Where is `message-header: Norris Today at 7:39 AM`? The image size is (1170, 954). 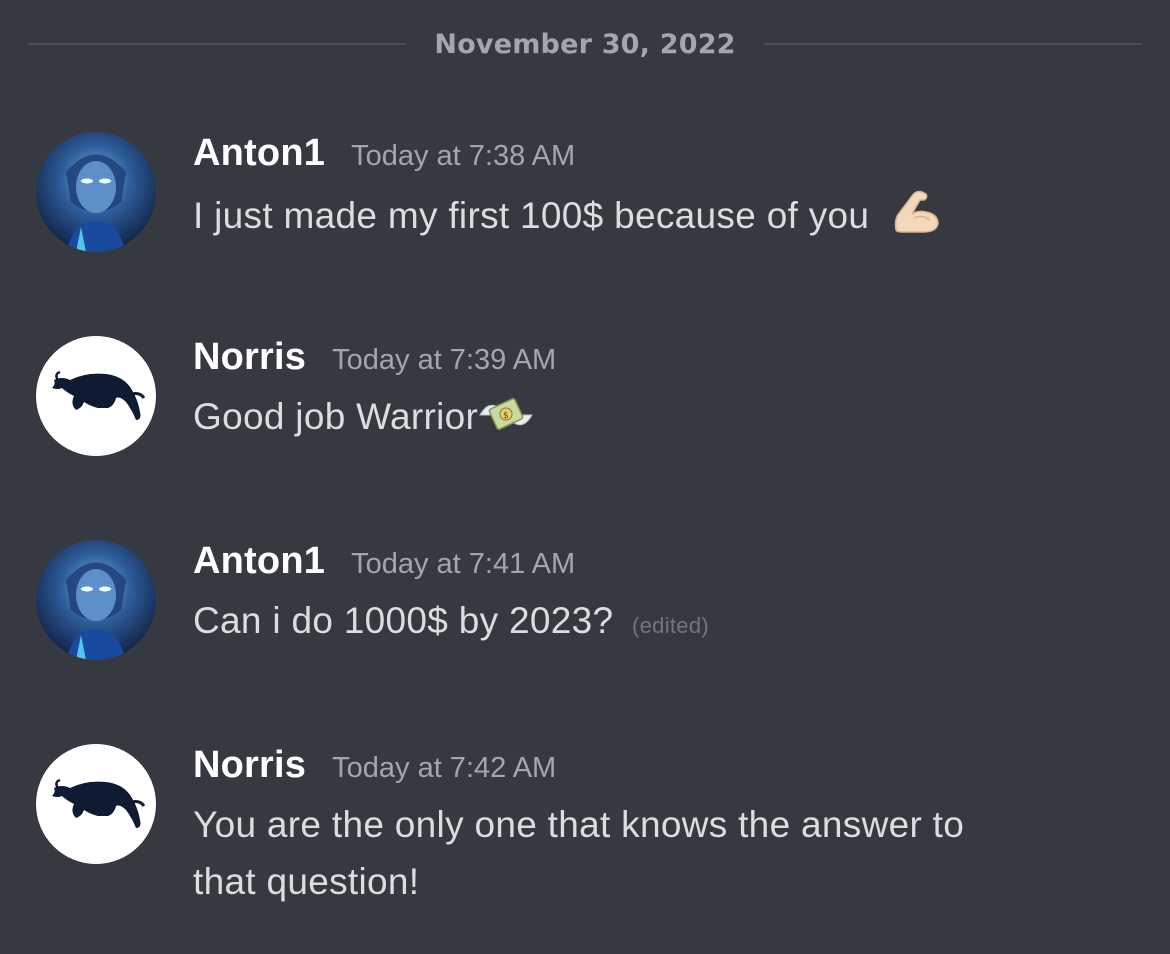
message-header: Norris Today at 7:39 AM is located at coordinates (653, 362).